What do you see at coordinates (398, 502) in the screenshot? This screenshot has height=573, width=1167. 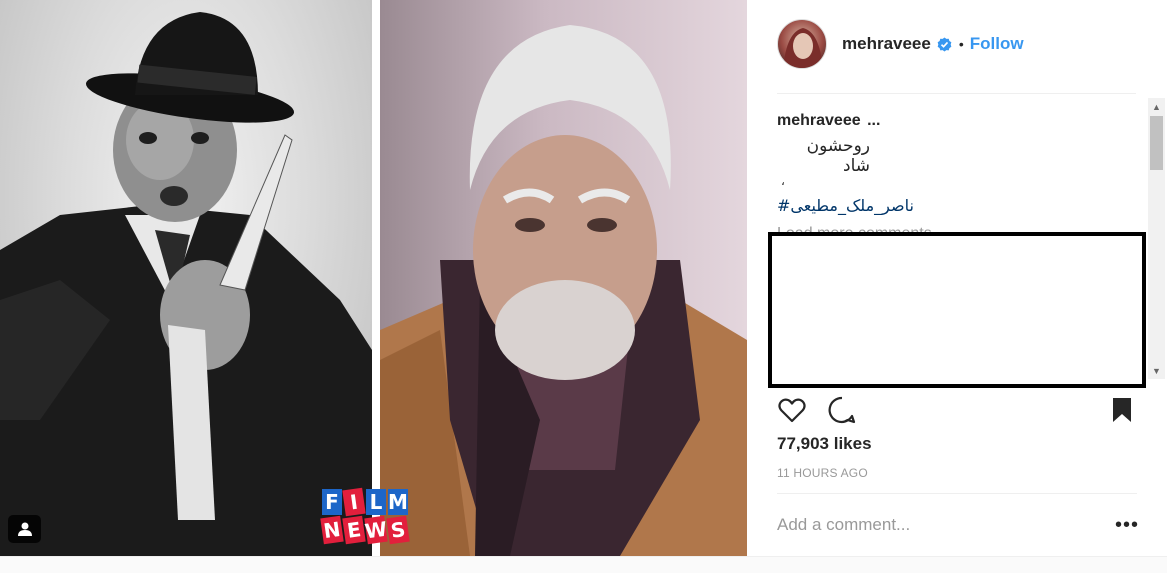 I see `logo-letter: M` at bounding box center [398, 502].